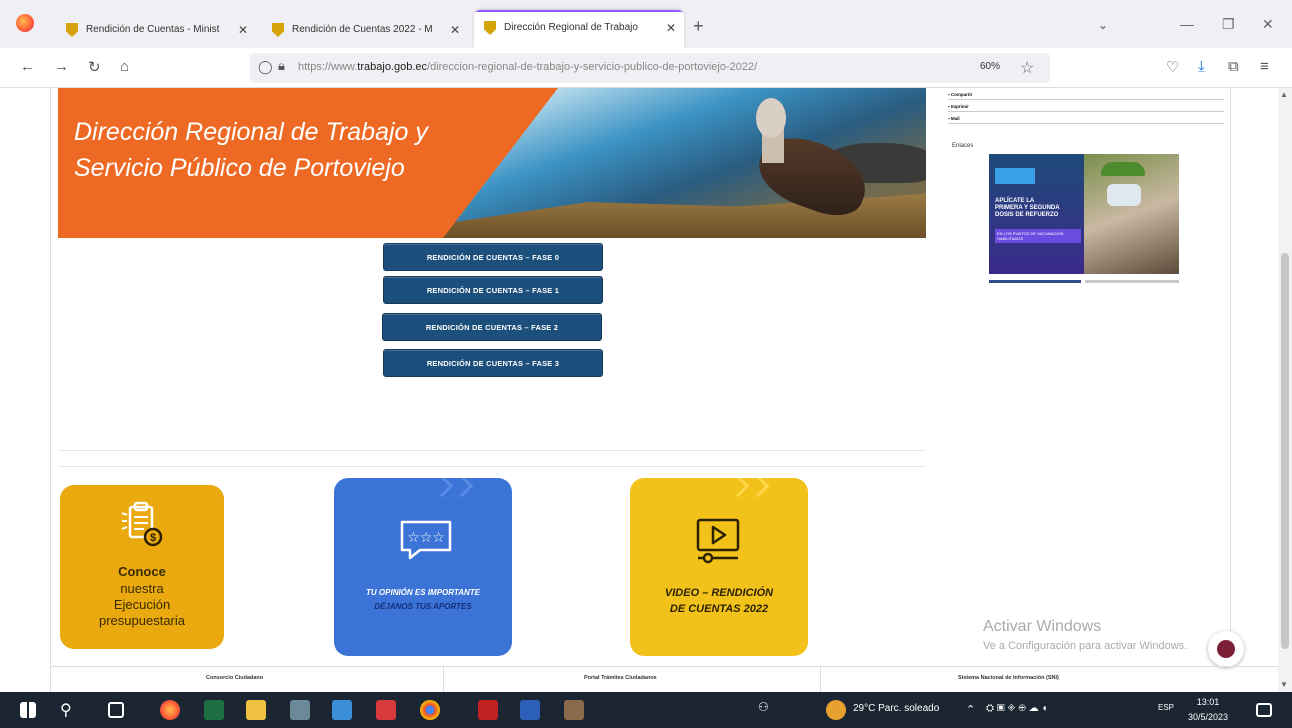  What do you see at coordinates (970, 709) in the screenshot?
I see `tray-chevron-icon: ⌃` at bounding box center [970, 709].